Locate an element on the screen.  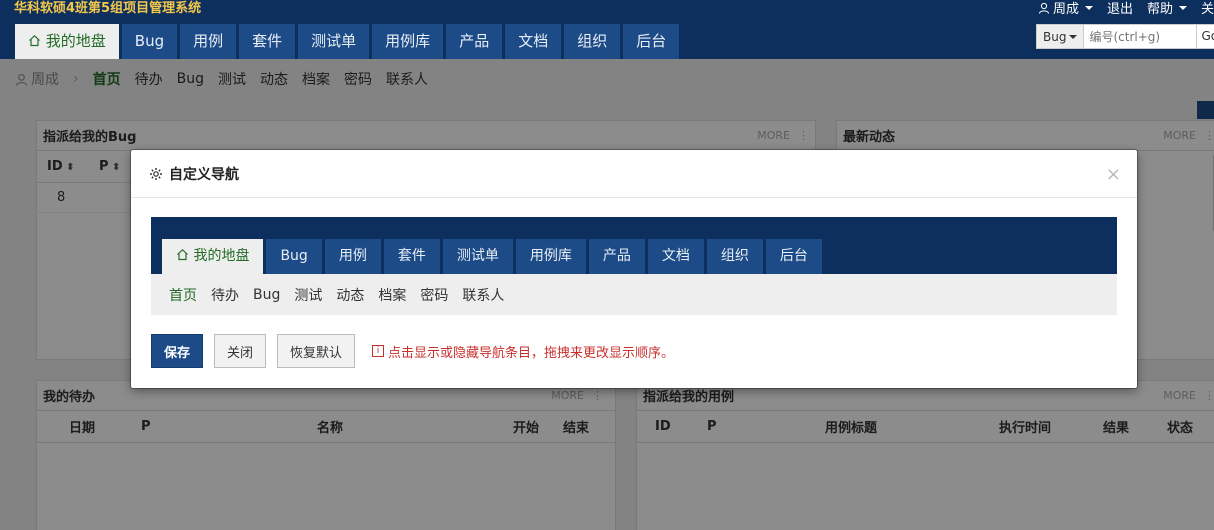
modal-title: 自定义导航 is located at coordinates (204, 174).